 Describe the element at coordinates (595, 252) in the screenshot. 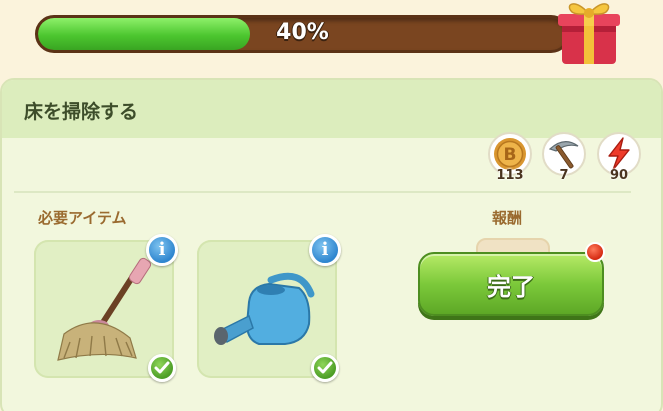

I see `alert-dot-icon` at that location.